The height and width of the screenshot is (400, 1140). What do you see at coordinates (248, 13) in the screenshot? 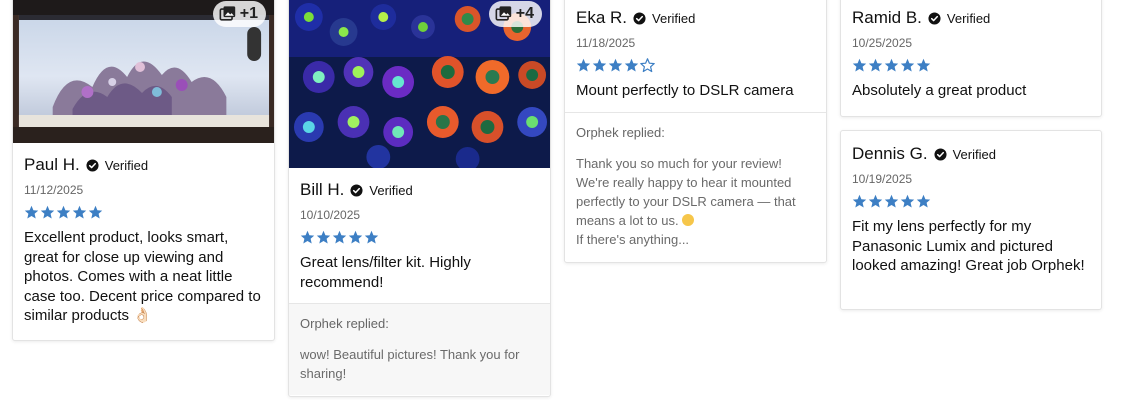
I see `photo-count: +1` at bounding box center [248, 13].